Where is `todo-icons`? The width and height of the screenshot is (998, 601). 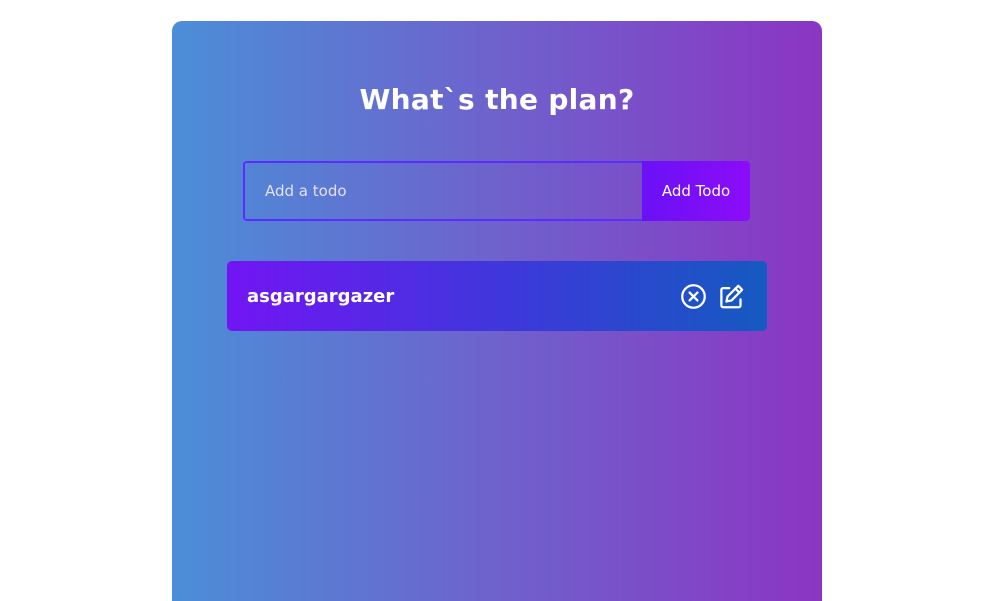
todo-icons is located at coordinates (712, 296).